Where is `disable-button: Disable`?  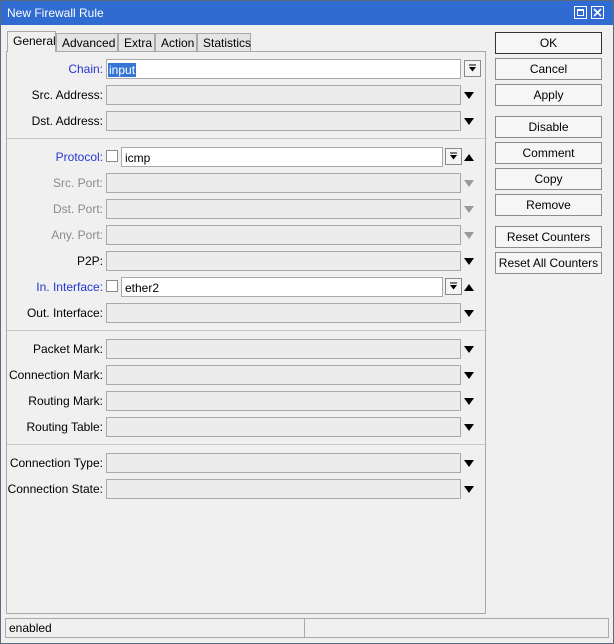
disable-button: Disable is located at coordinates (548, 127).